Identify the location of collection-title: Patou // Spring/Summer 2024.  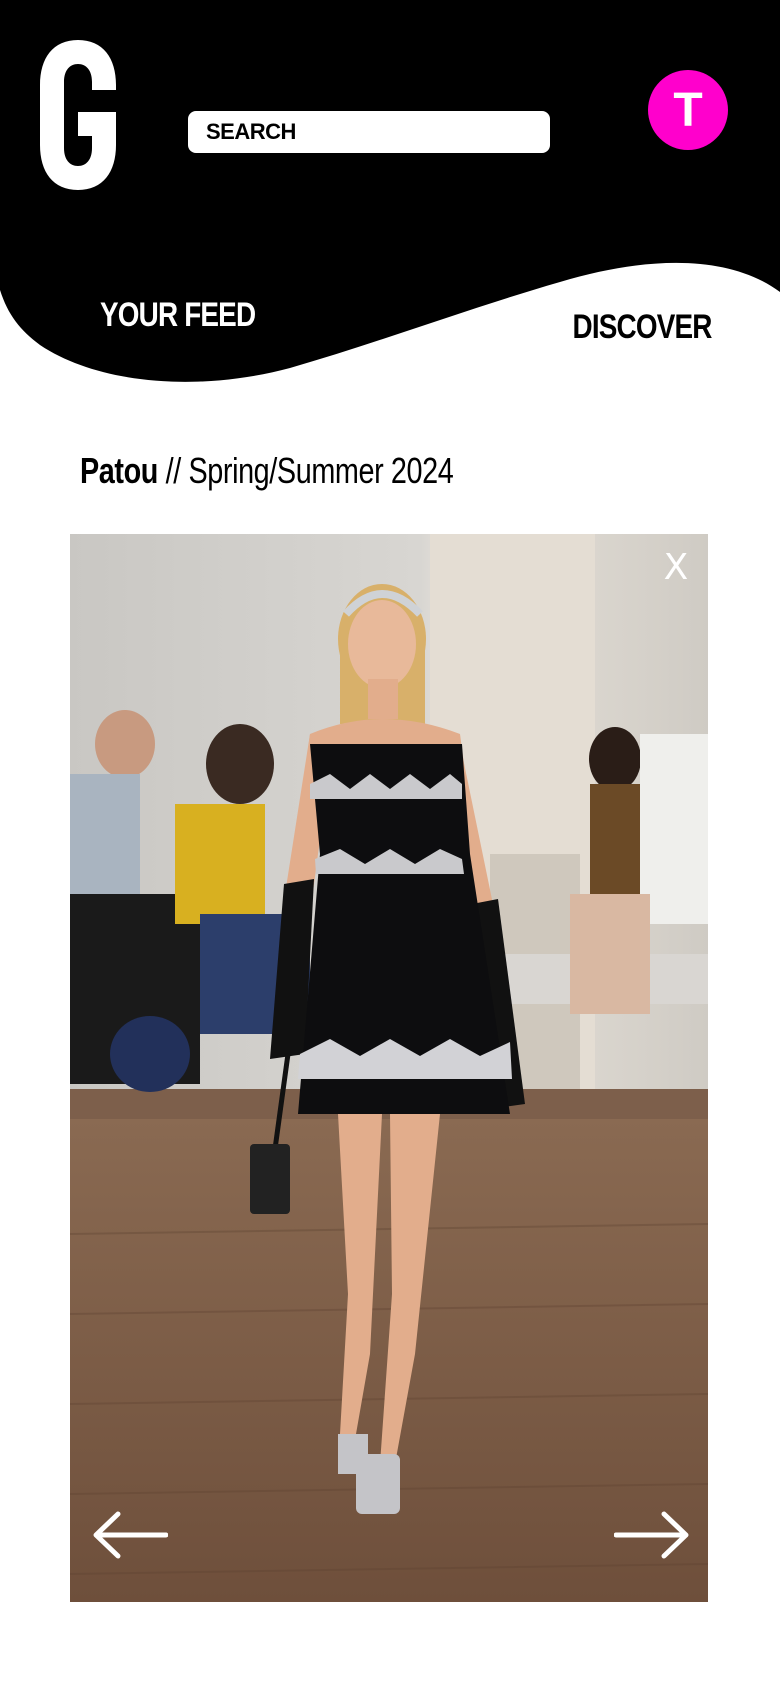
(267, 471).